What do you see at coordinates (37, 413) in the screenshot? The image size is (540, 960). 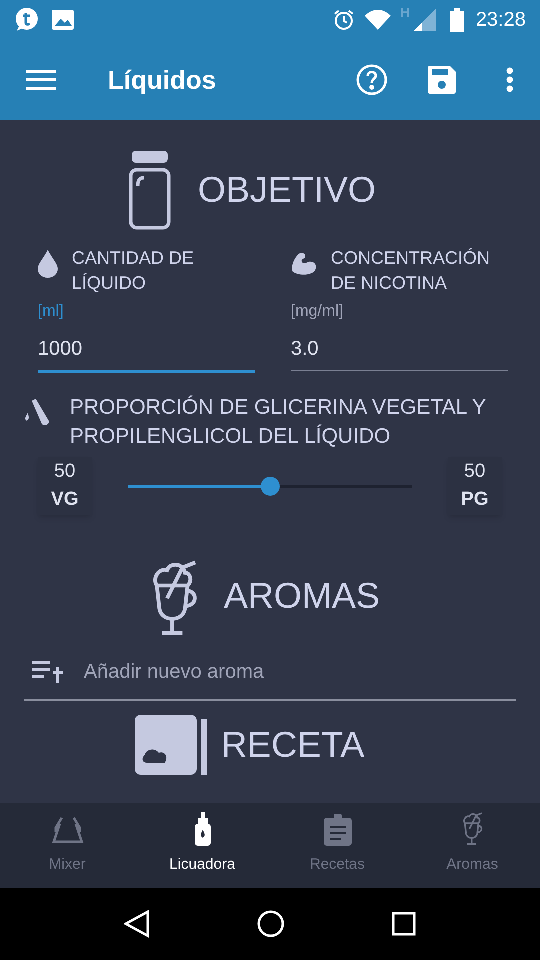 I see `test-tube-icon` at bounding box center [37, 413].